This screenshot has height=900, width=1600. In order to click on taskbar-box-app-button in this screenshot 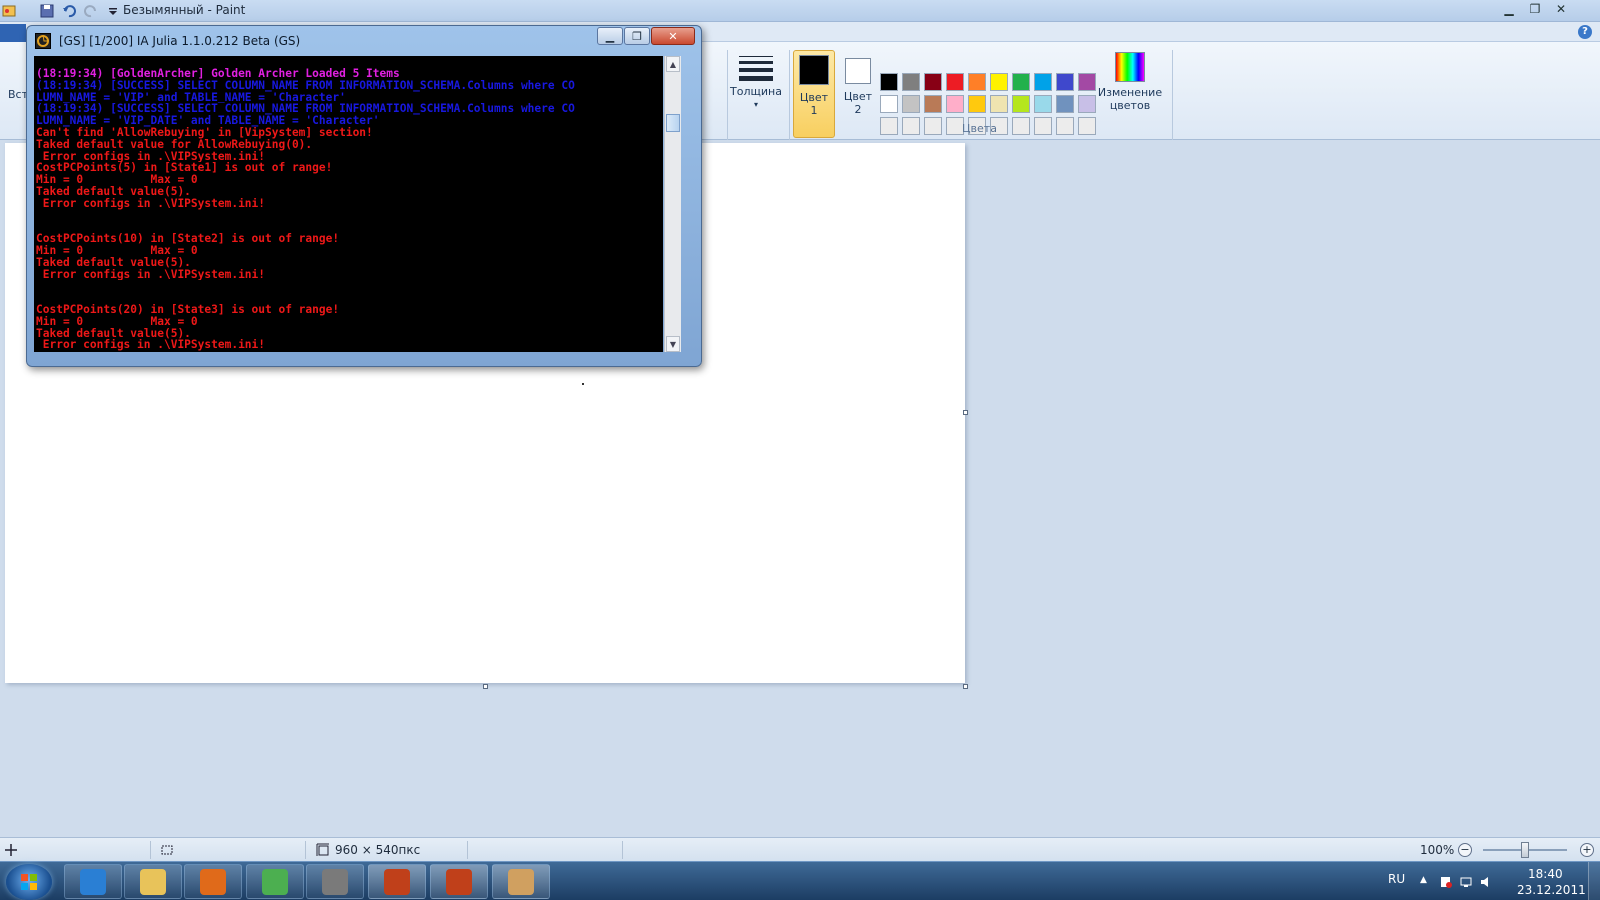, I will do `click(335, 881)`.